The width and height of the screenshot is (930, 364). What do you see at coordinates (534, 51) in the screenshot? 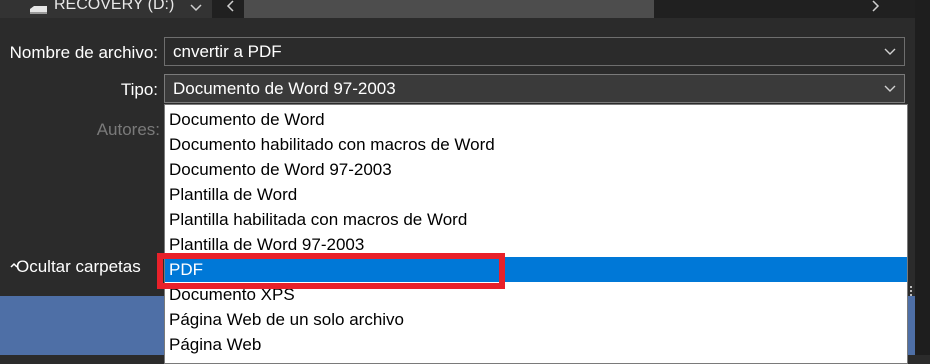
I see `filename-field: cnvertir a PDF` at bounding box center [534, 51].